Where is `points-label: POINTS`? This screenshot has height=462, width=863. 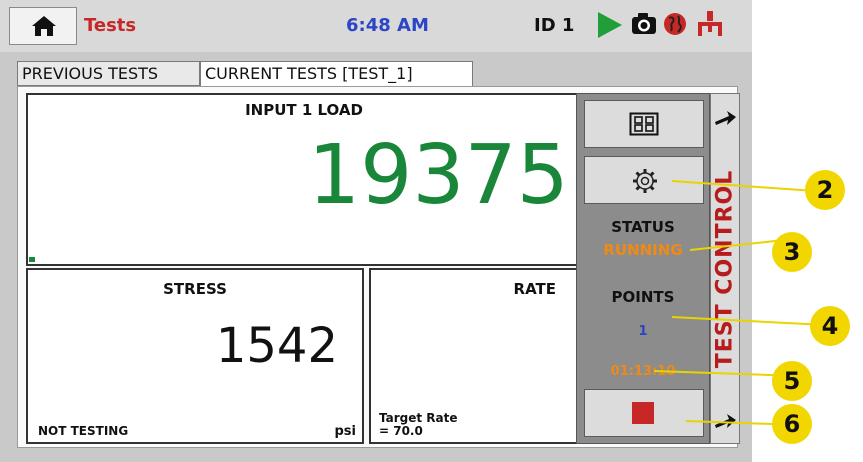 points-label: POINTS is located at coordinates (643, 297).